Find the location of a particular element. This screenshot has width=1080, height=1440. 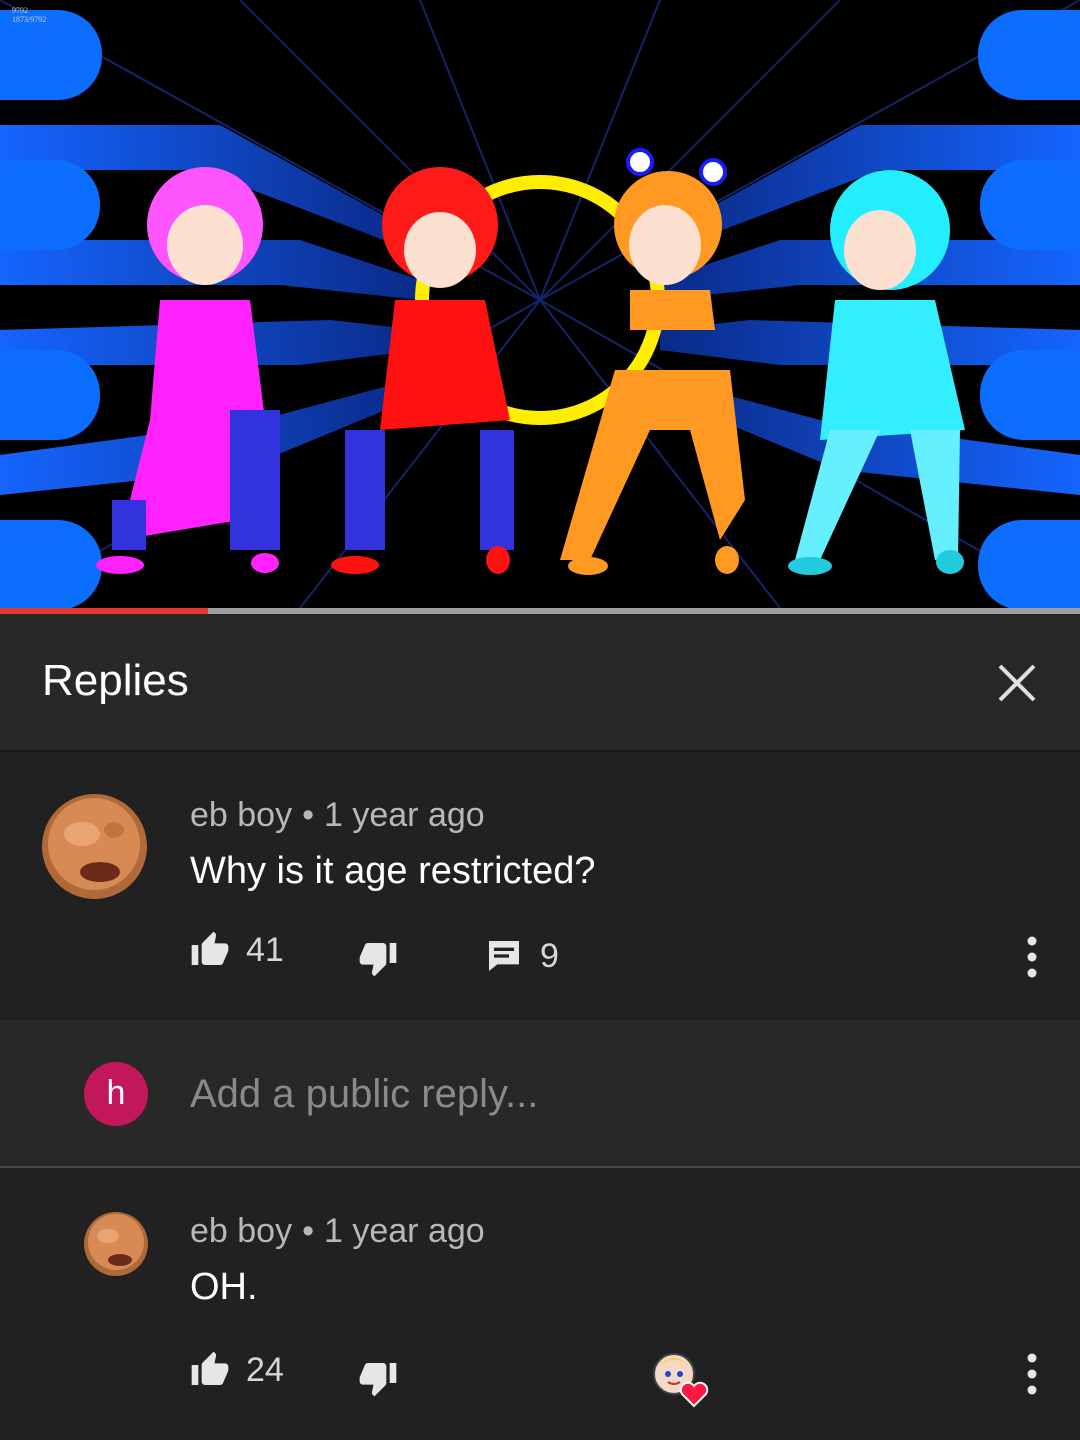

creator-heart-badge is located at coordinates (682, 1380).